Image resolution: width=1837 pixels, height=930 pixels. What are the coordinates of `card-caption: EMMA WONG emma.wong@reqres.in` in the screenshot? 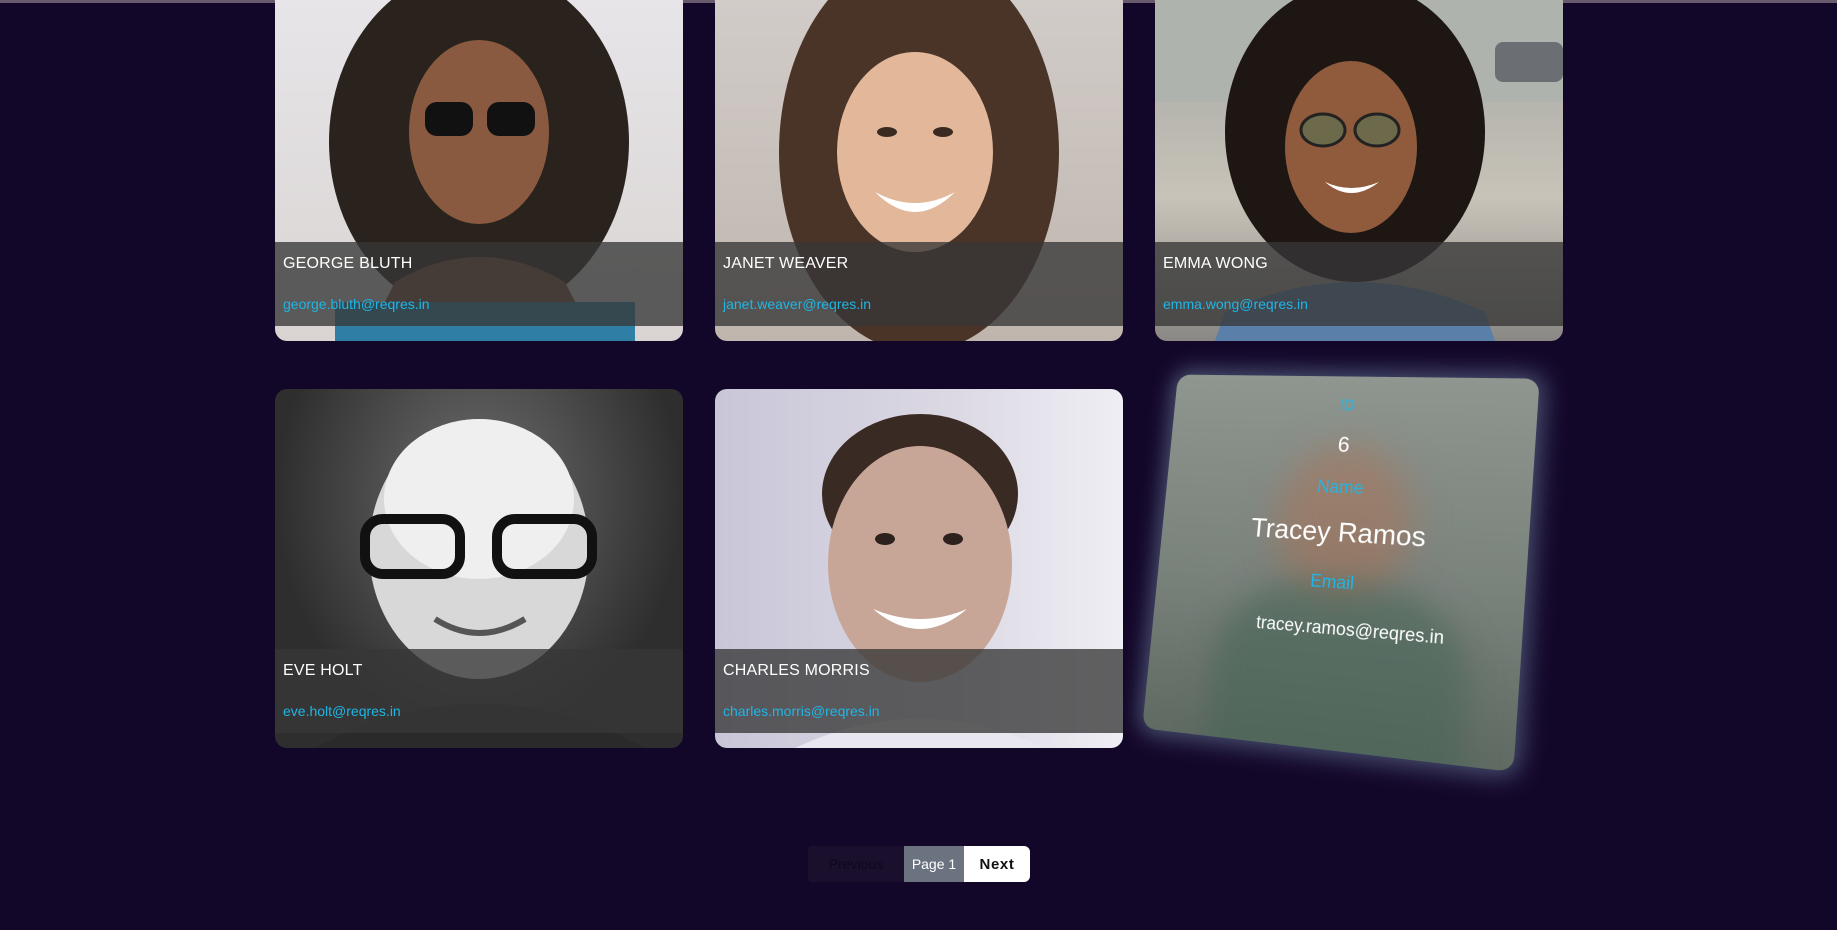 It's located at (1359, 284).